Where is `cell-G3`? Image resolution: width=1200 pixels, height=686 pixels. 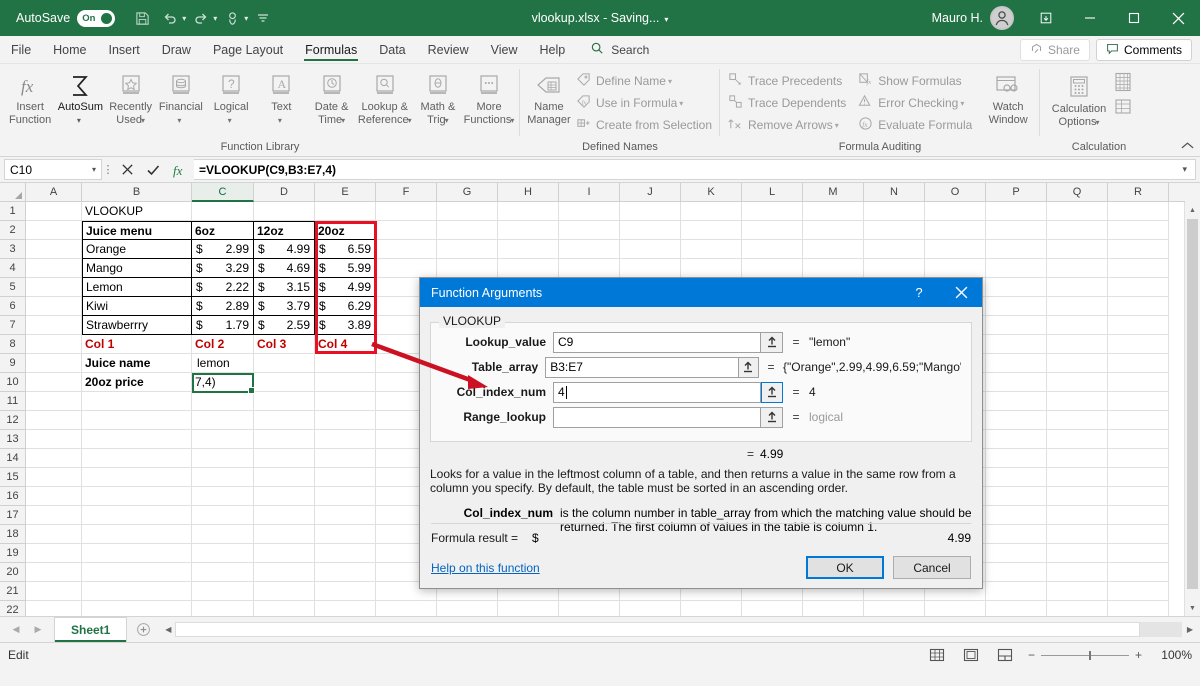
cell-G3 is located at coordinates (467, 249).